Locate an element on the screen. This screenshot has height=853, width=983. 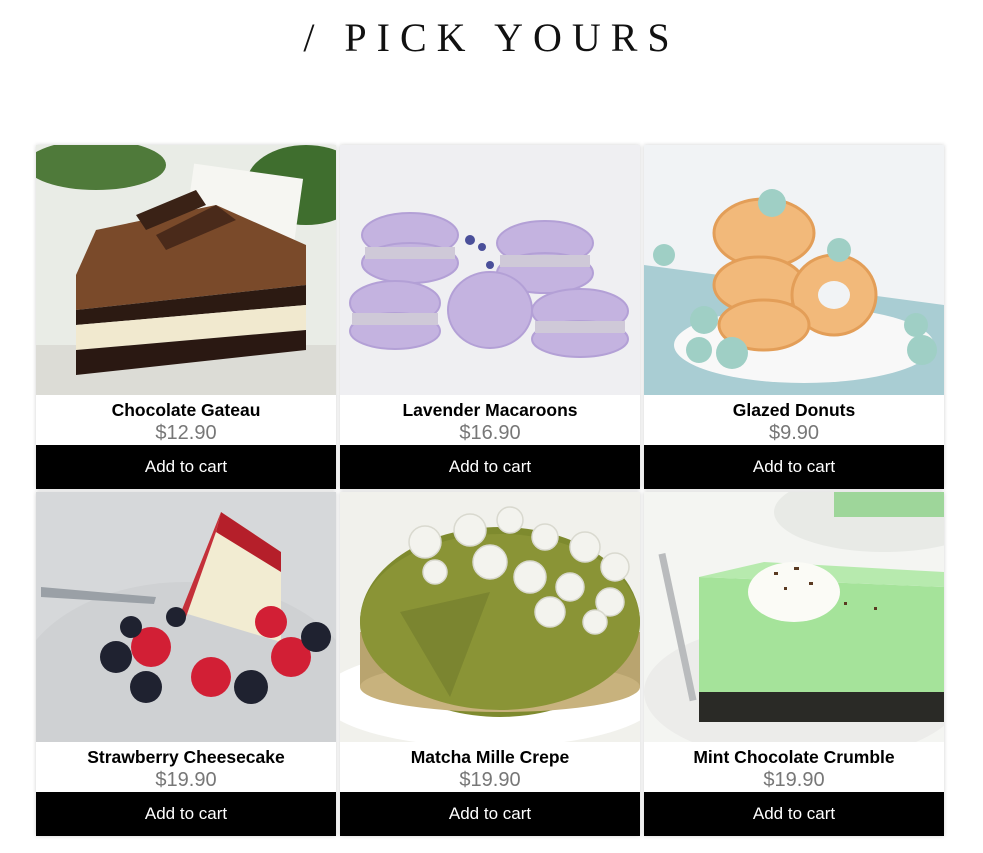
product-name: Mint Chocolate Crumble is located at coordinates (794, 757).